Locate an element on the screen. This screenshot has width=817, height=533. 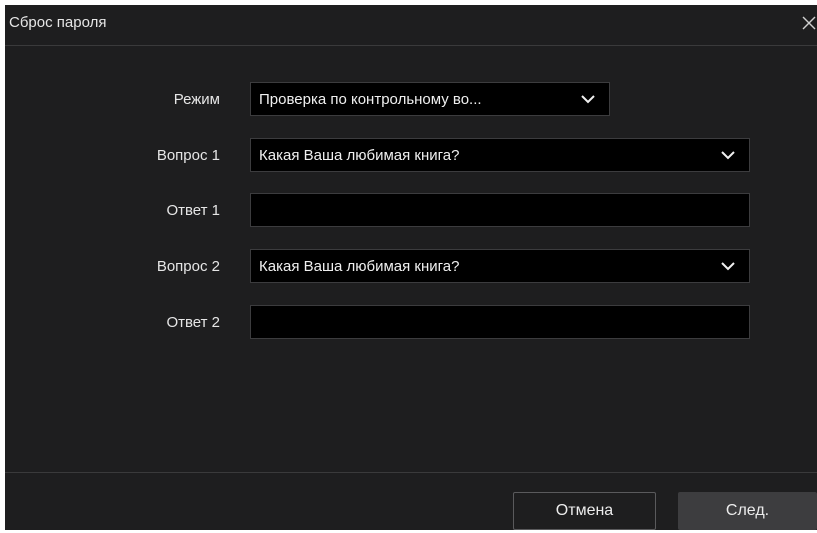
dialog-titlebar: Сброс пароля is located at coordinates (411, 25).